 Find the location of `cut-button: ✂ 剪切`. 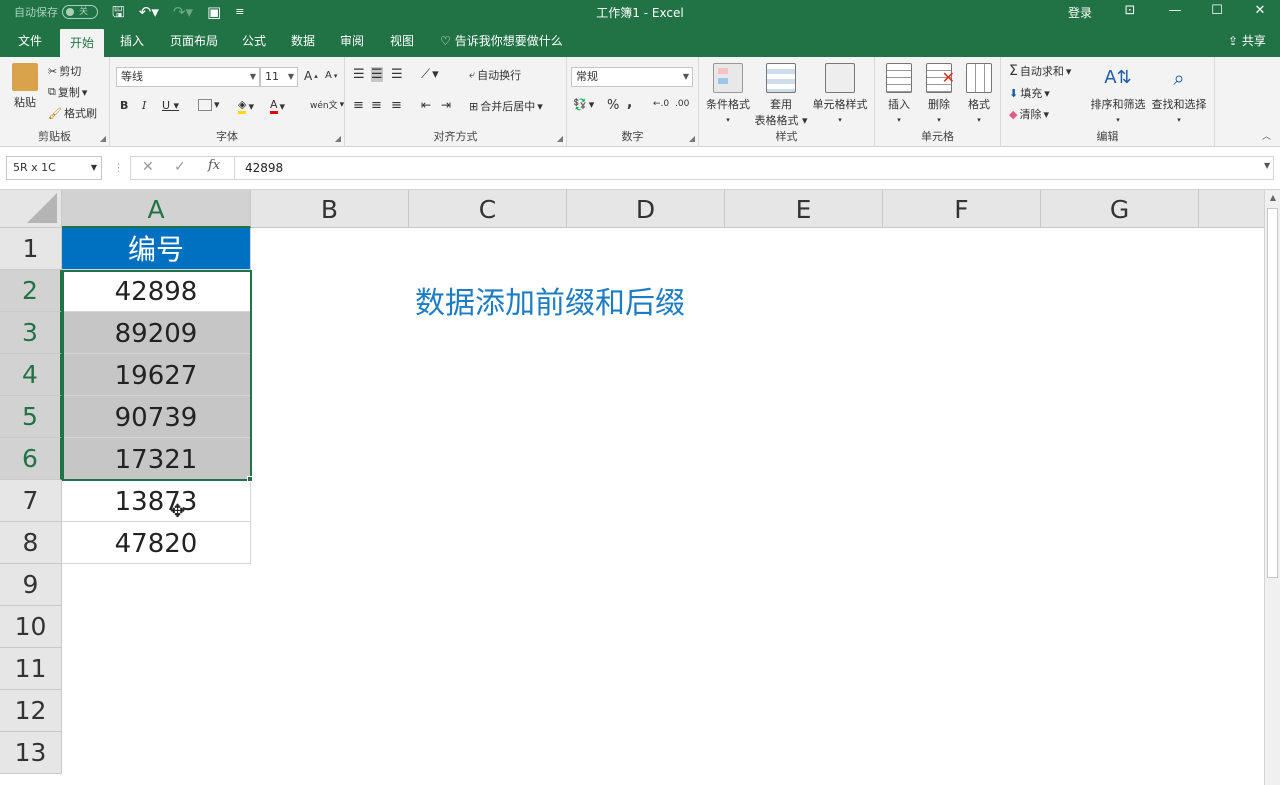

cut-button: ✂ 剪切 is located at coordinates (64, 71).